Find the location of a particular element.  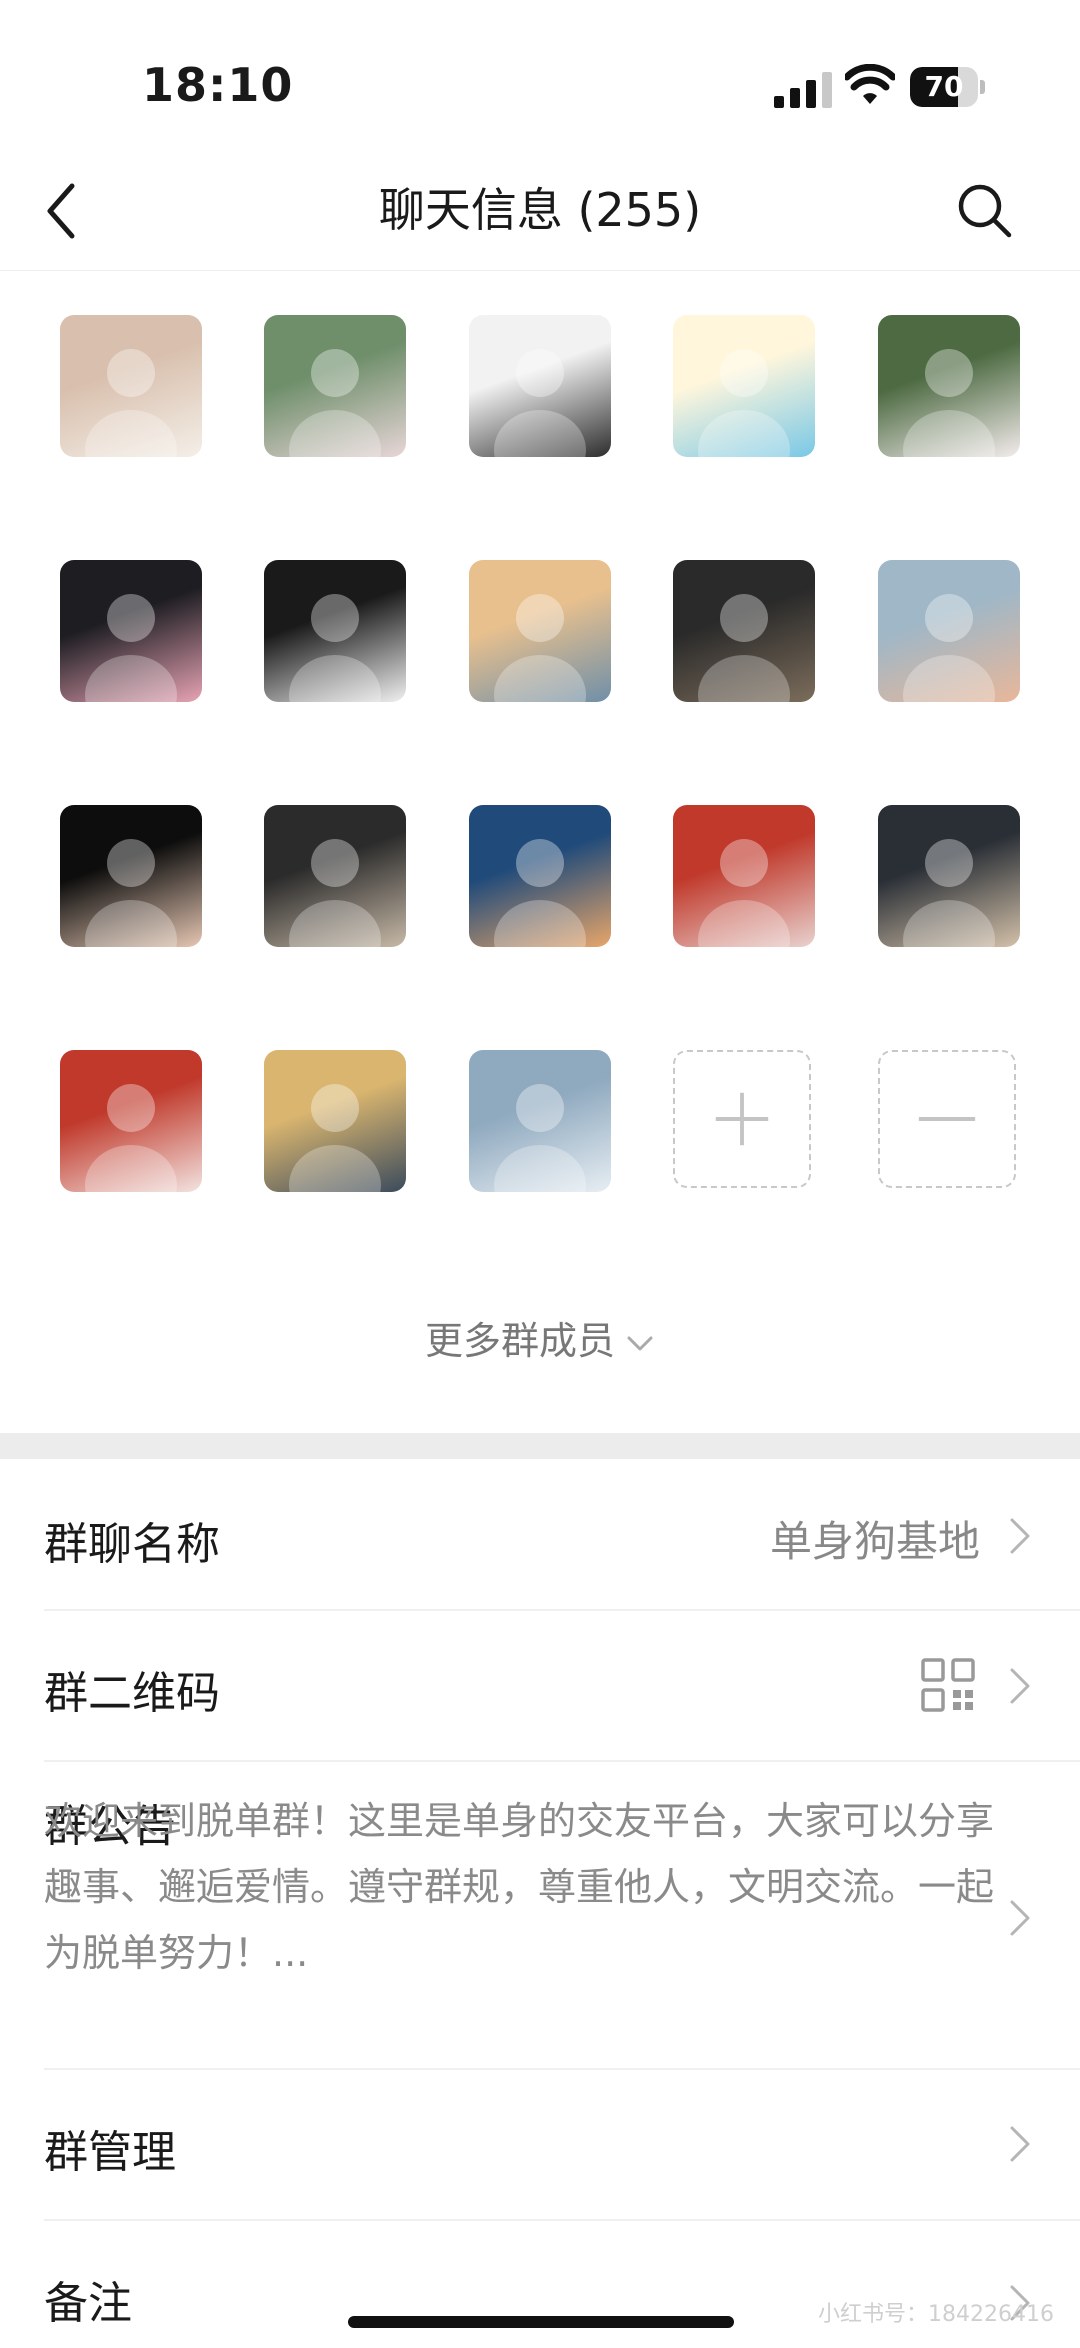

group-manage-row: 群管理 is located at coordinates (540, 2145).